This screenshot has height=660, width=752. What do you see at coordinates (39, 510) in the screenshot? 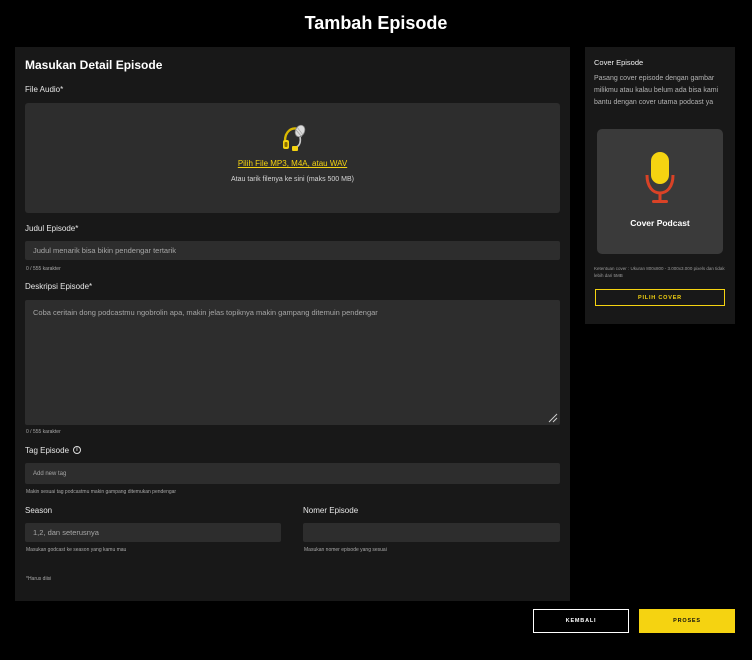
I see `season-label: Season` at bounding box center [39, 510].